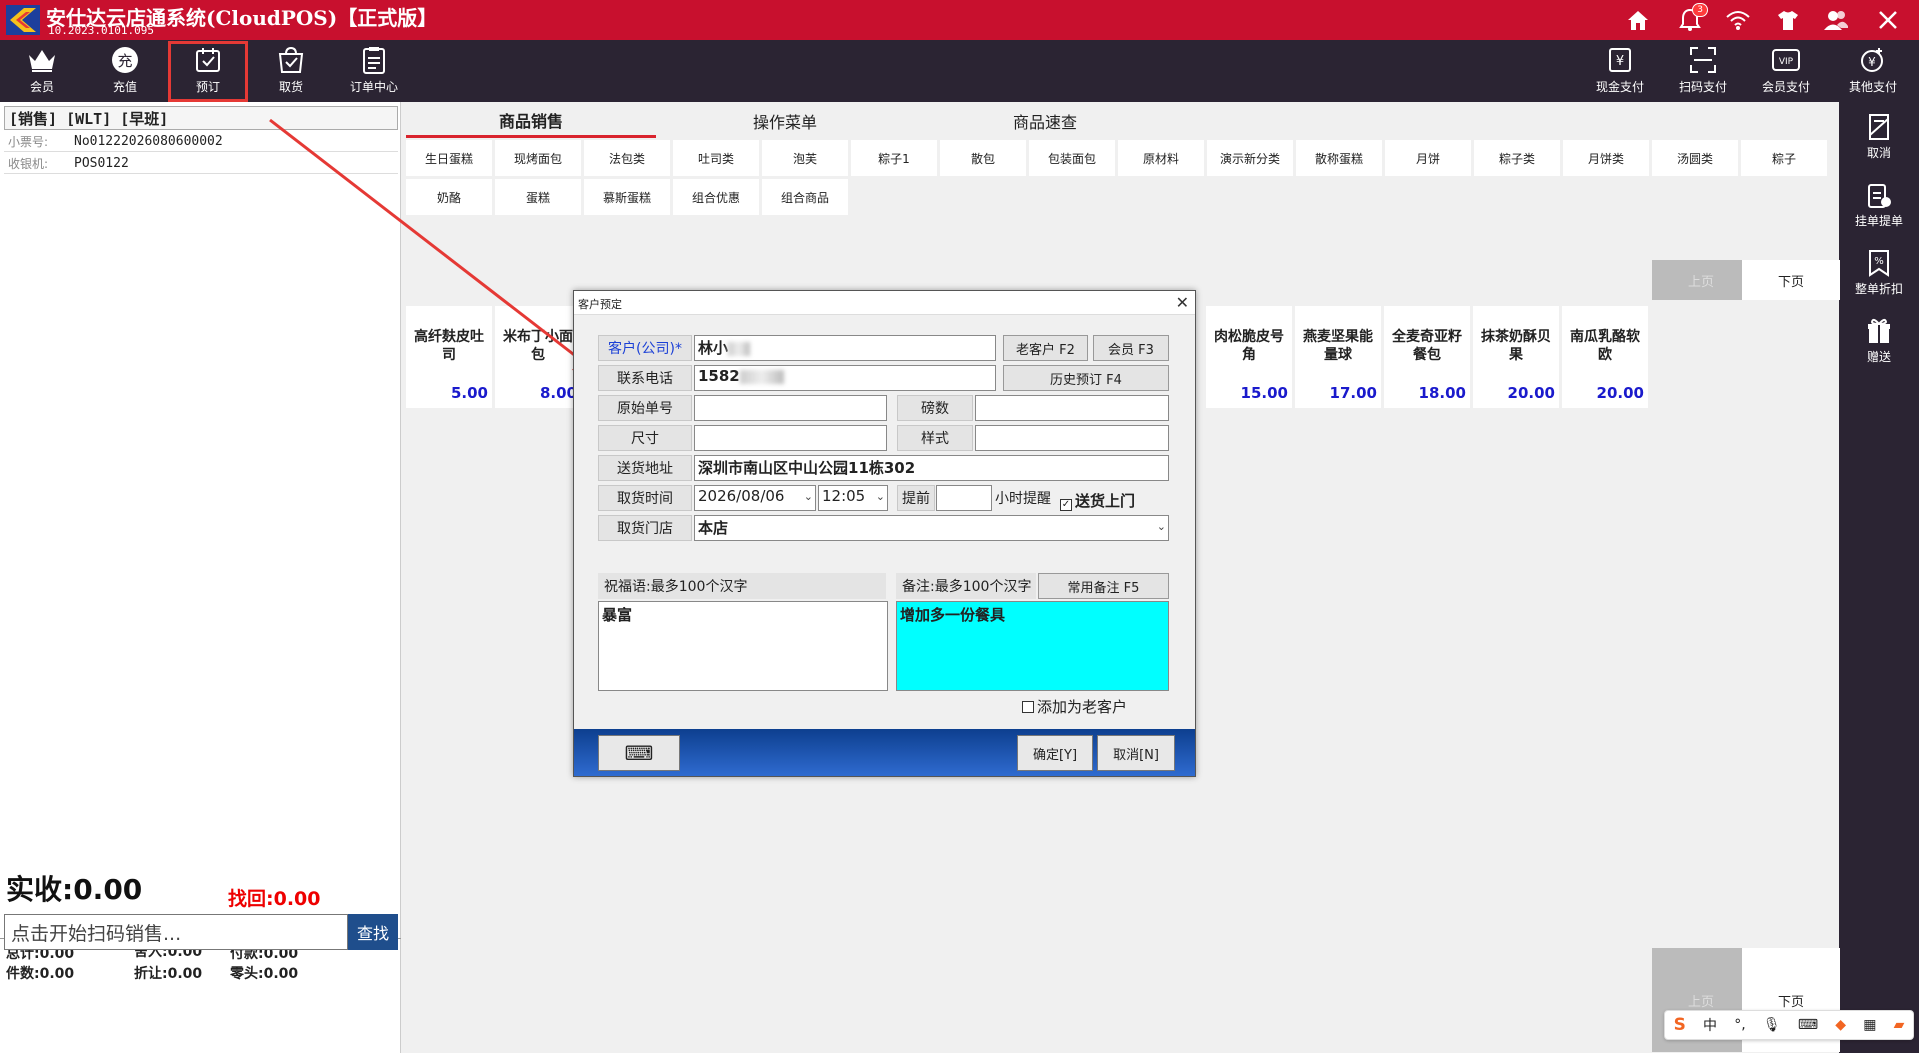  What do you see at coordinates (1739, 1025) in the screenshot?
I see `ime-punct: °,` at bounding box center [1739, 1025].